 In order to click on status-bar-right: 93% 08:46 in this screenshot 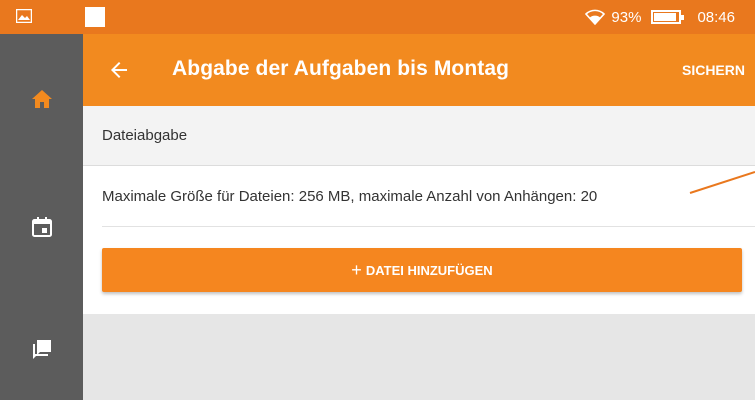, I will do `click(660, 17)`.